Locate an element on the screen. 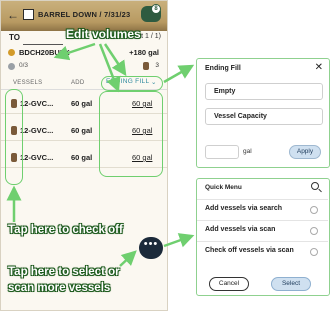 The height and width of the screenshot is (311, 336). arrow-to-quick-menu is located at coordinates (179, 240).